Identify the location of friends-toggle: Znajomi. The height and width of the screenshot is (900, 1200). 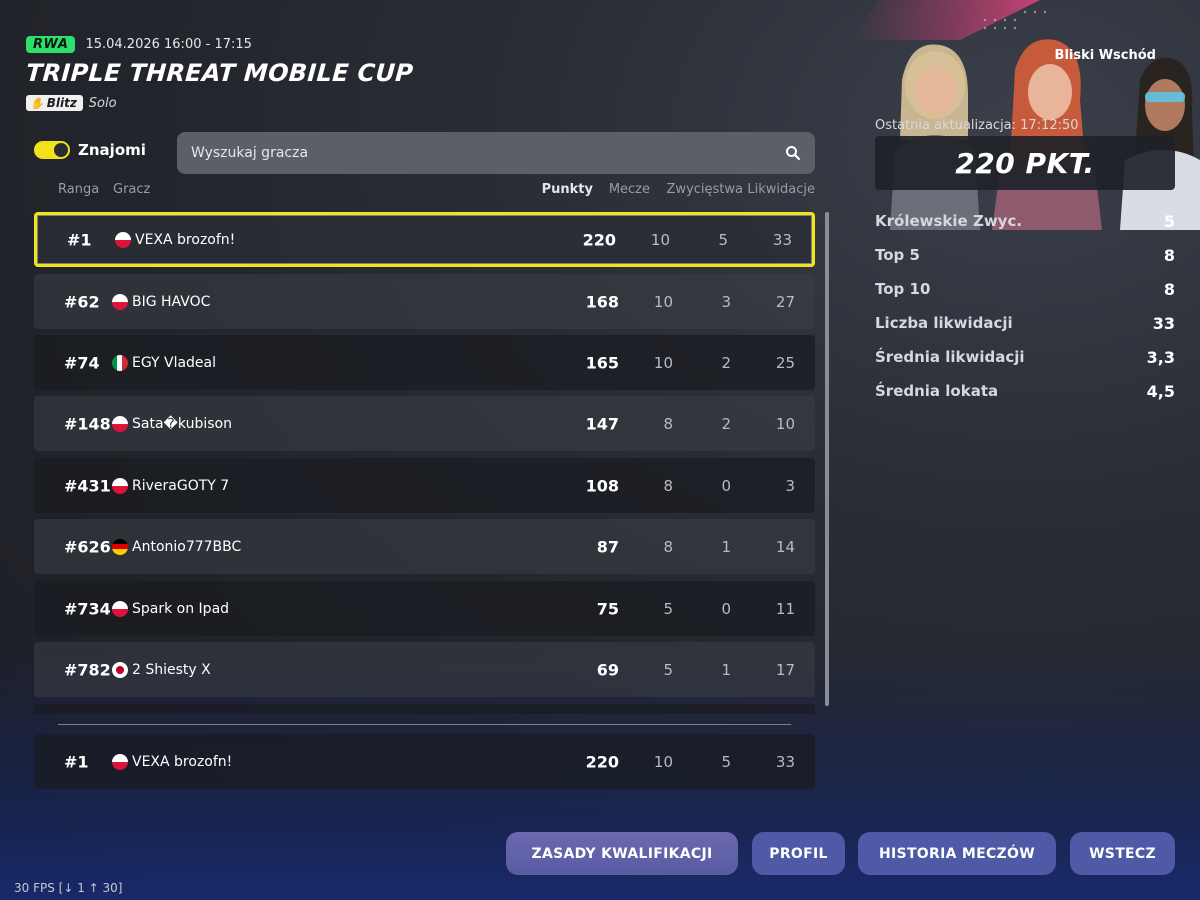
(90, 150).